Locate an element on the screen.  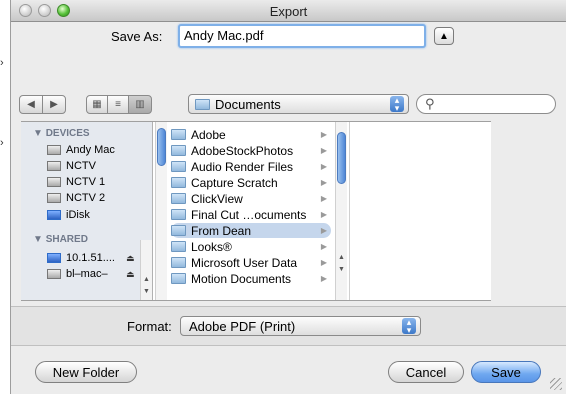
back-arrow-icon: ◀ is located at coordinates (31, 104).